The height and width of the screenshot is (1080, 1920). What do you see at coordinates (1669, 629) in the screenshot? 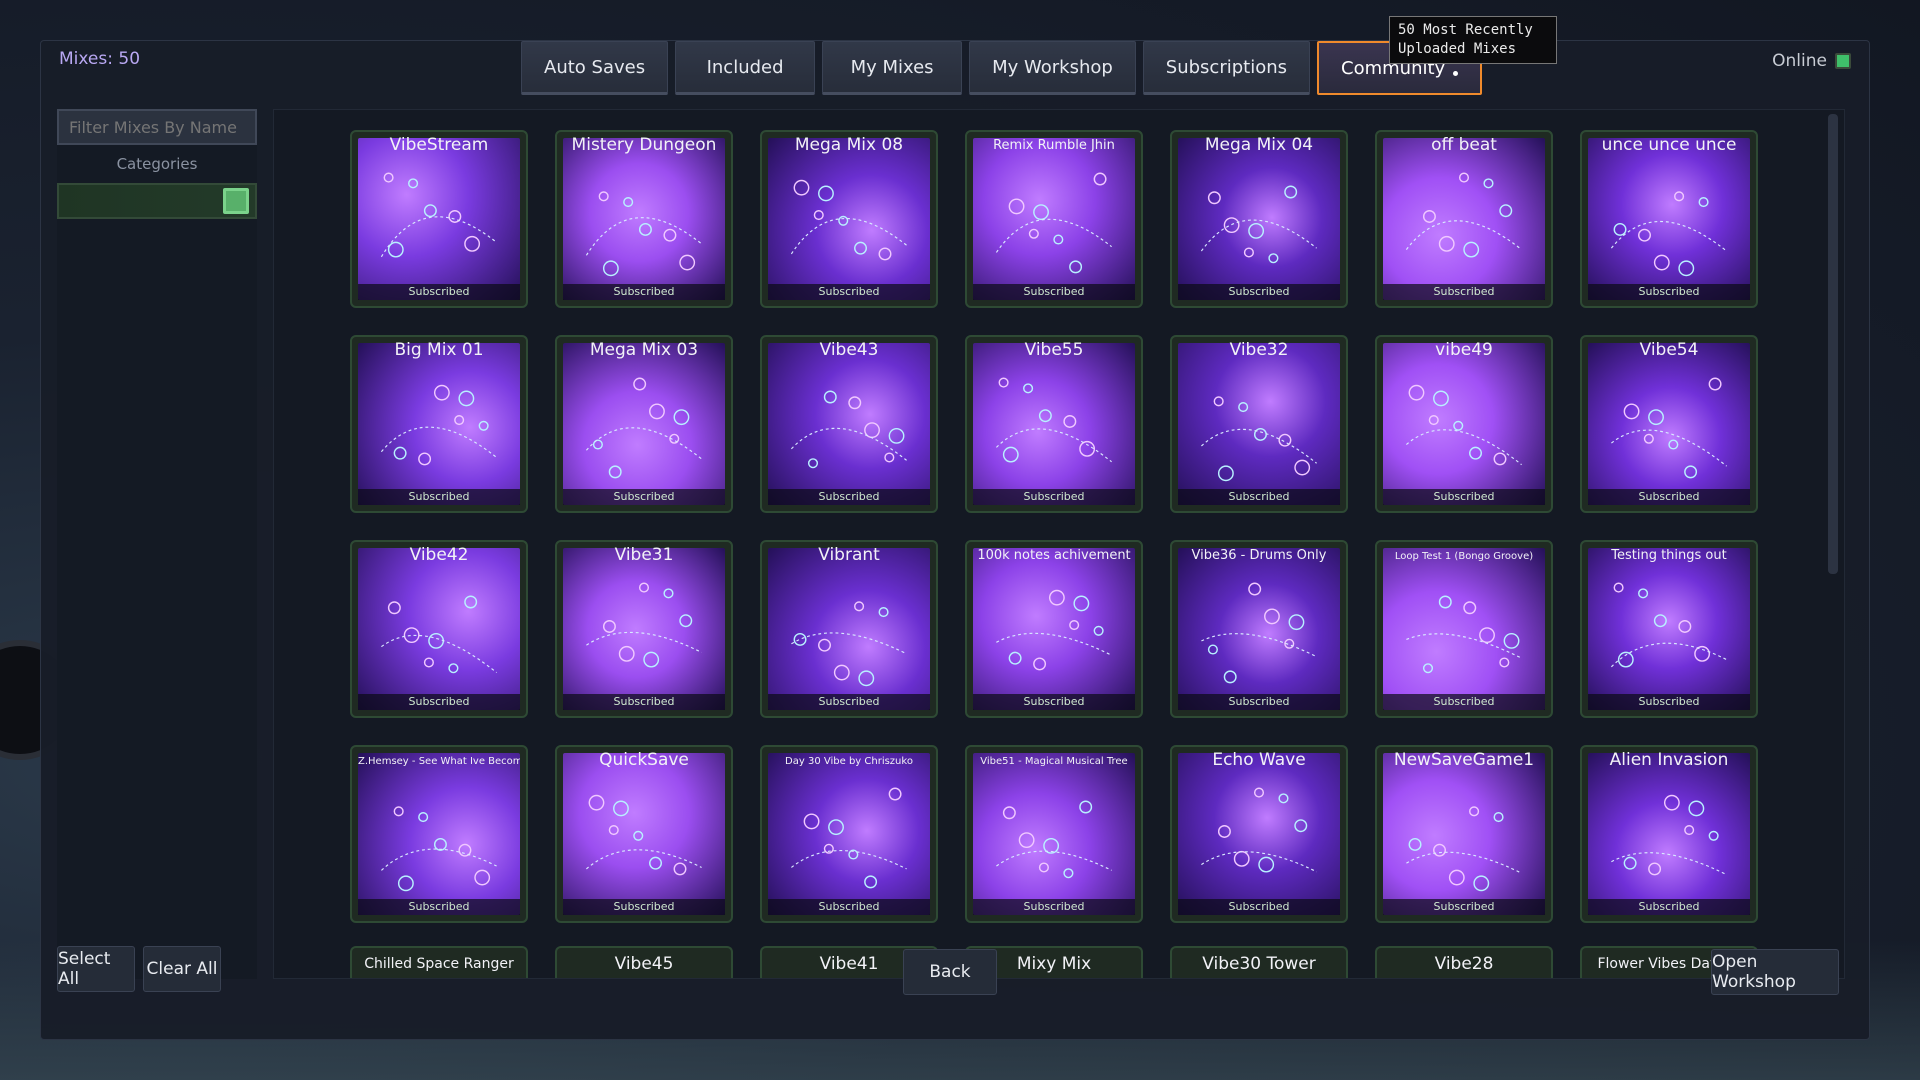
I see `mix-card: Testing things out Subscribed` at bounding box center [1669, 629].